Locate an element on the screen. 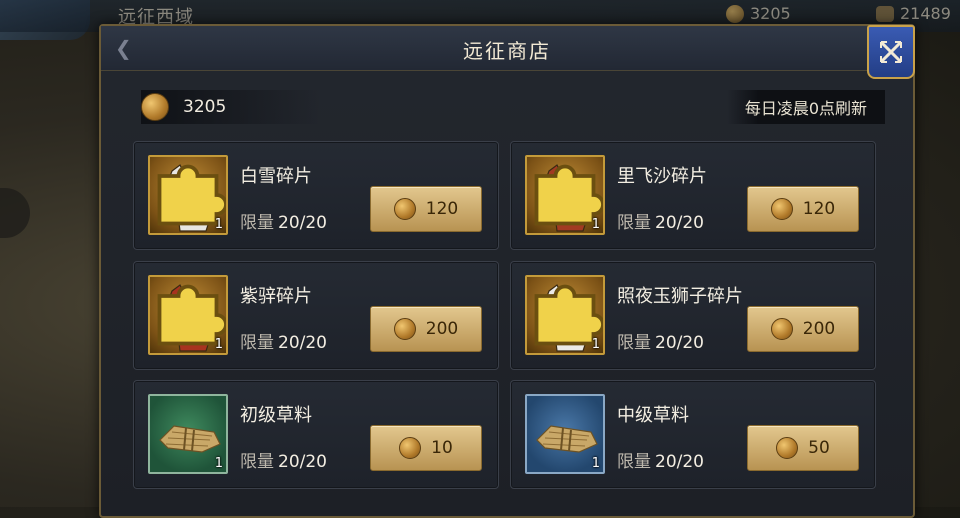 This screenshot has height=518, width=960. item-name: 初级草料 is located at coordinates (276, 415).